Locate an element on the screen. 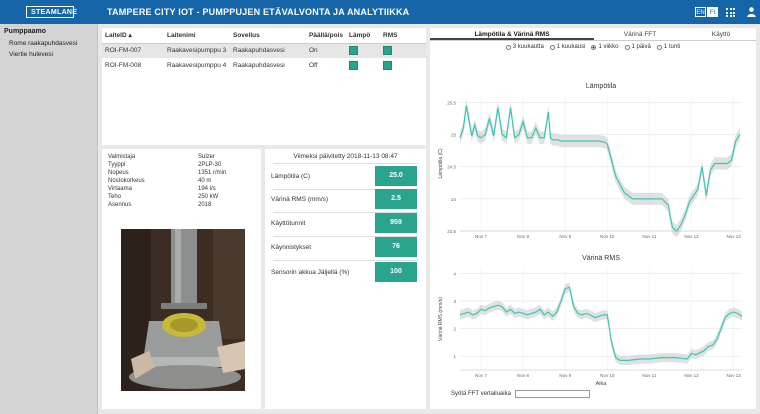 This screenshot has width=760, height=414. metric-value: 959 is located at coordinates (396, 223).